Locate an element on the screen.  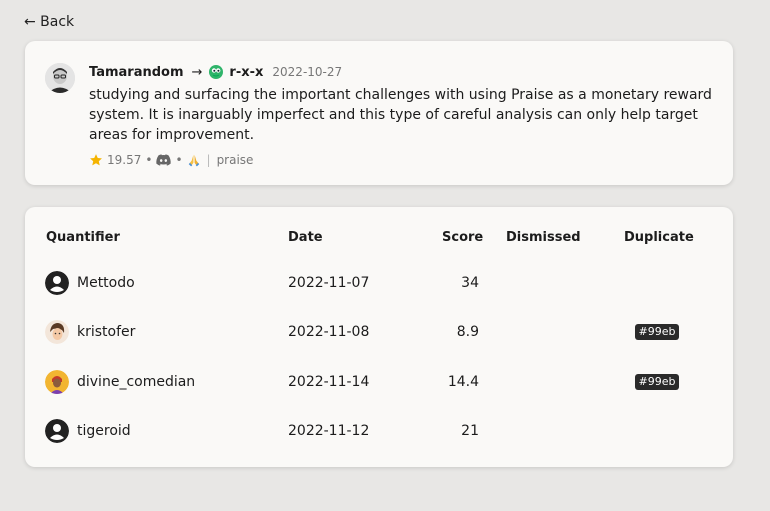
back-label: ← Back is located at coordinates (49, 22).